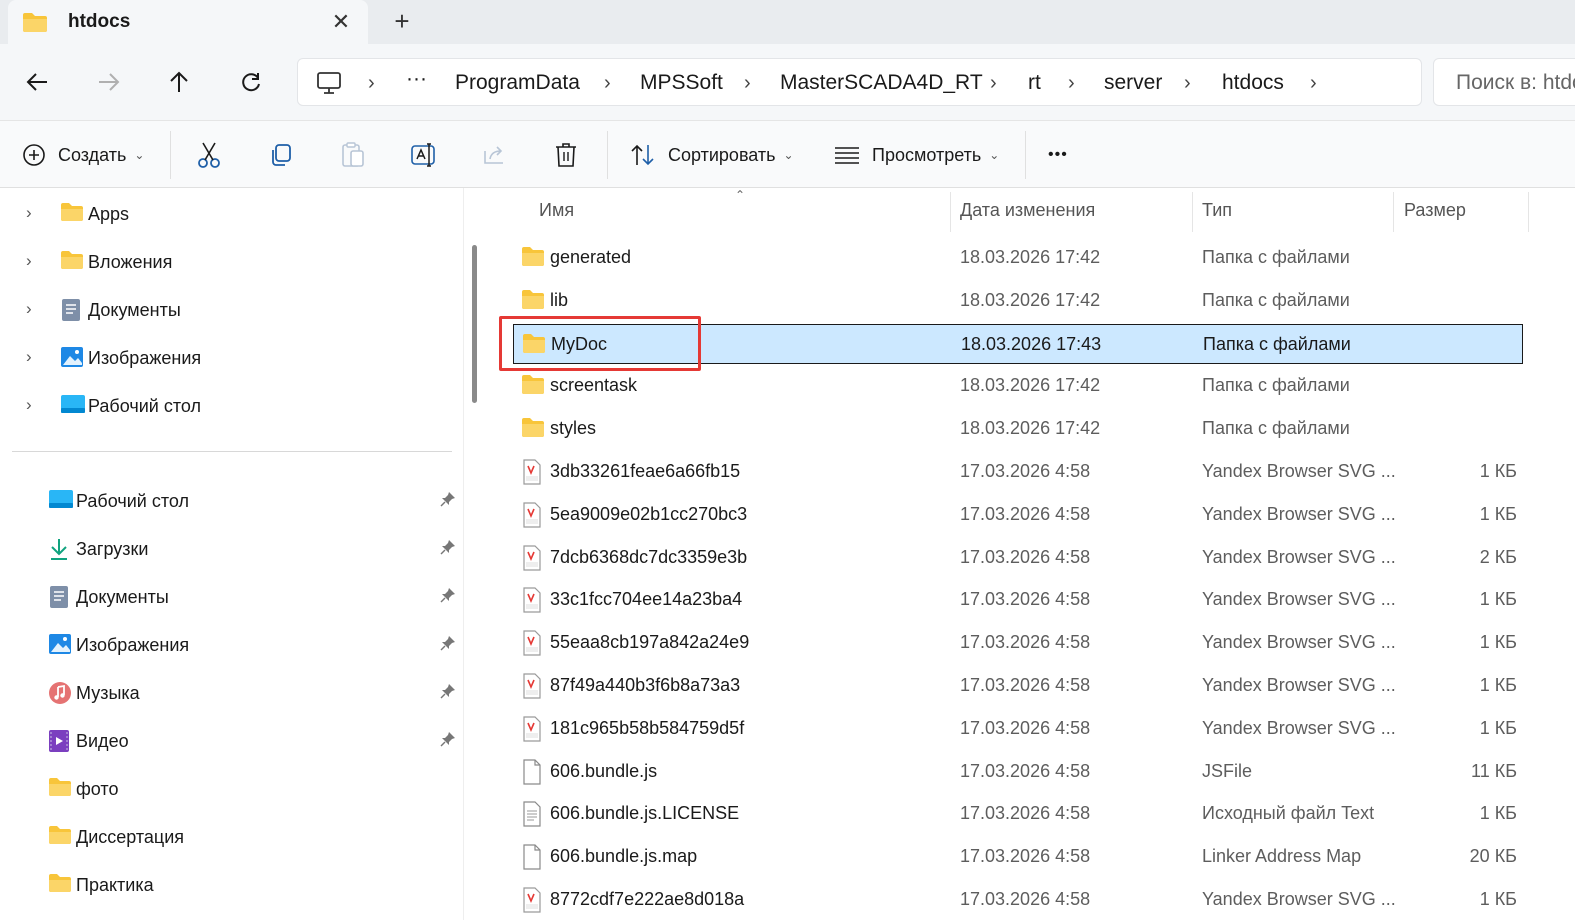 Image resolution: width=1575 pixels, height=920 pixels. Describe the element at coordinates (1018, 301) in the screenshot. I see `file-row: lib 18.03.2026 17:42 Папка с файлами` at that location.